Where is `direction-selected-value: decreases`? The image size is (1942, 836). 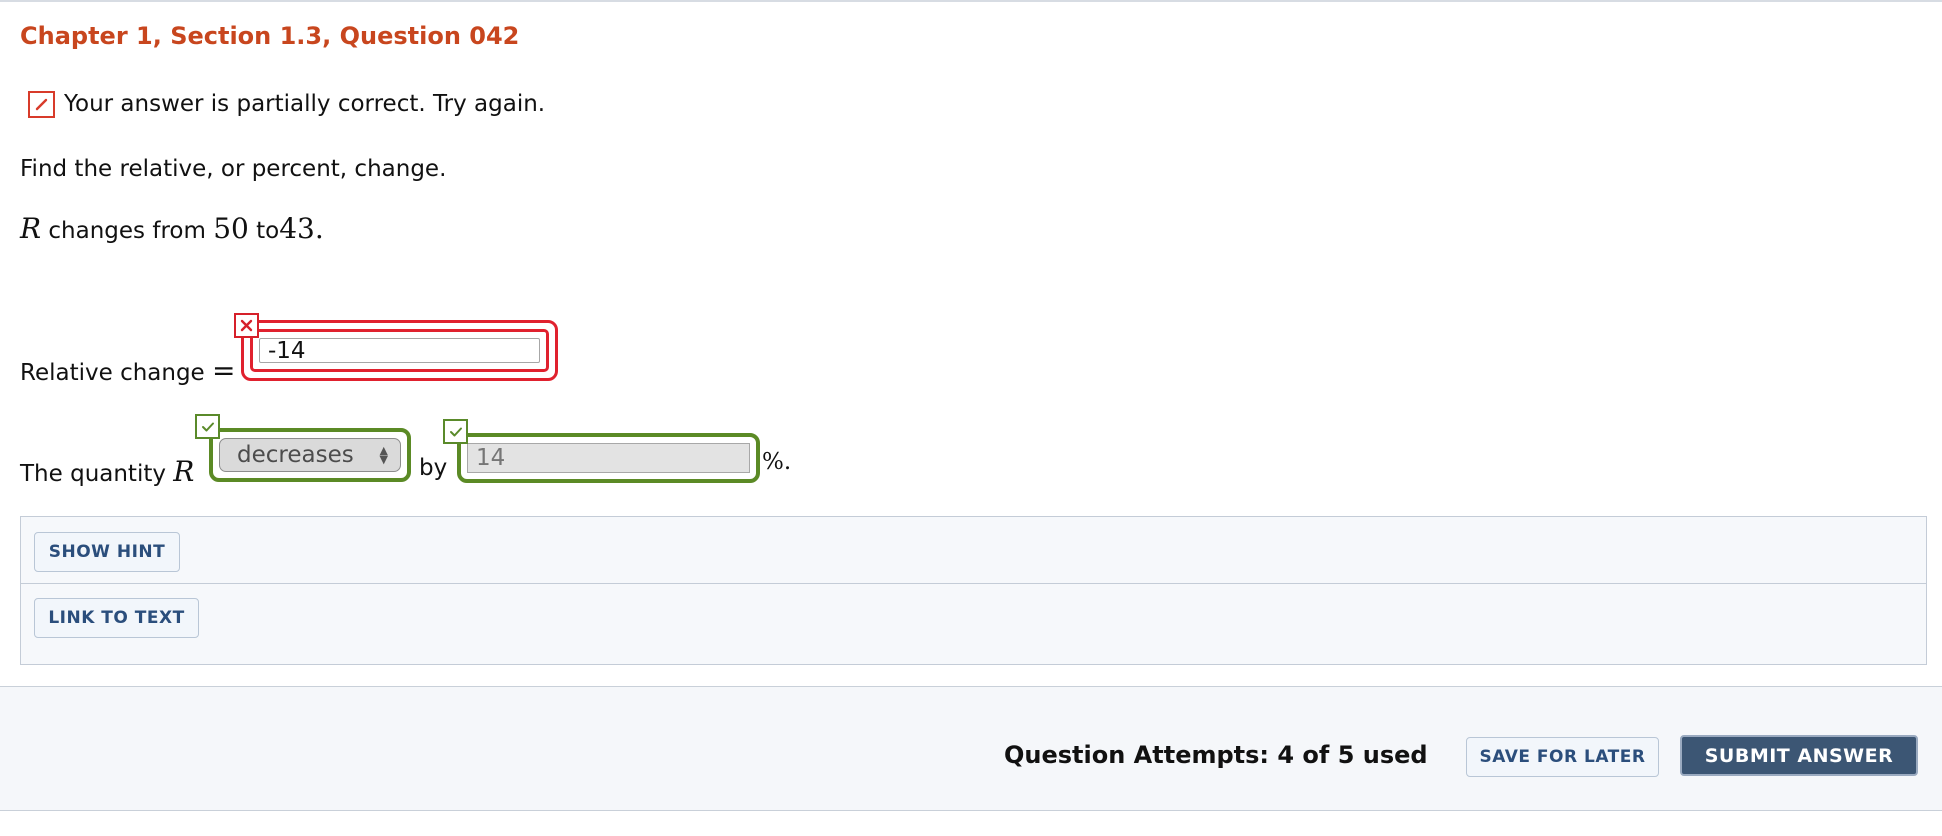 direction-selected-value: decreases is located at coordinates (295, 455).